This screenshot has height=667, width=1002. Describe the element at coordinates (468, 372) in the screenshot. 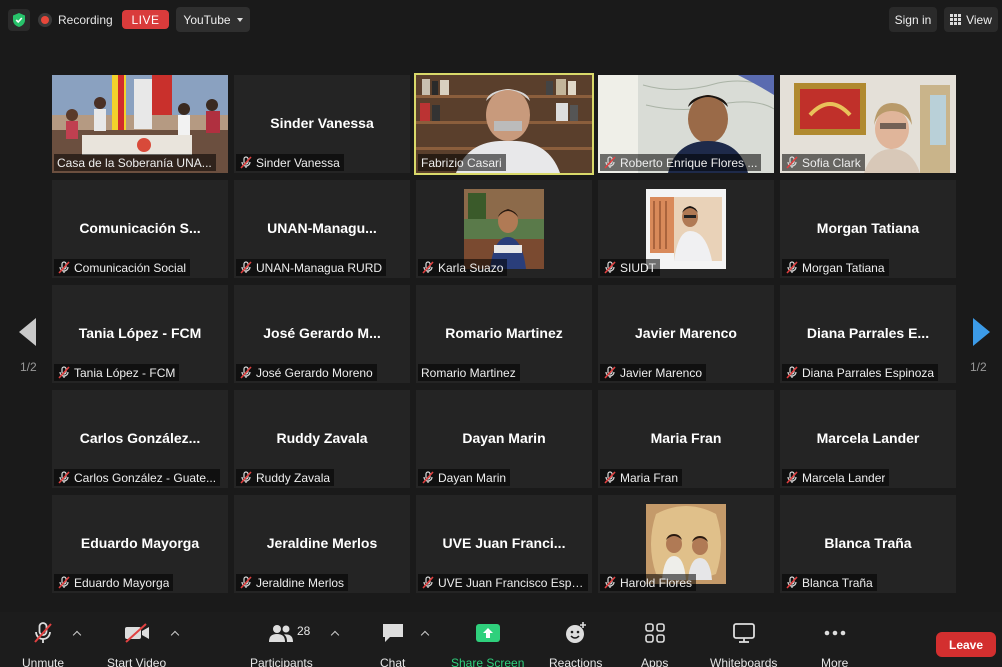

I see `participant-label-text: Romario Martinez` at that location.